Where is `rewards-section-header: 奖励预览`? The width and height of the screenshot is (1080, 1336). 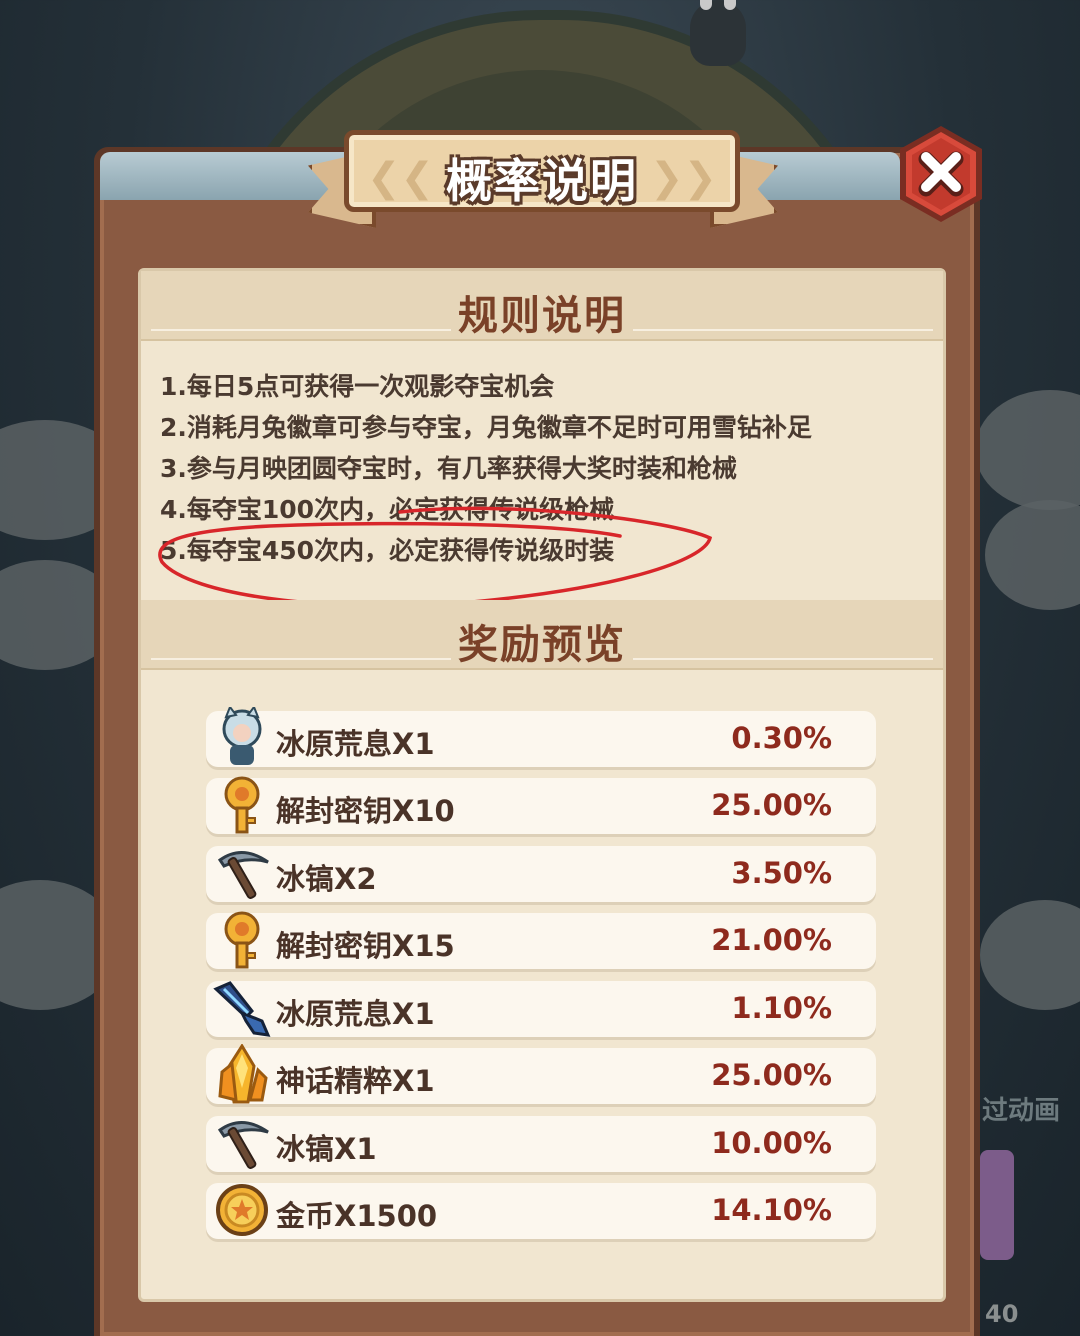
rewards-section-header: 奖励预览 is located at coordinates (542, 635).